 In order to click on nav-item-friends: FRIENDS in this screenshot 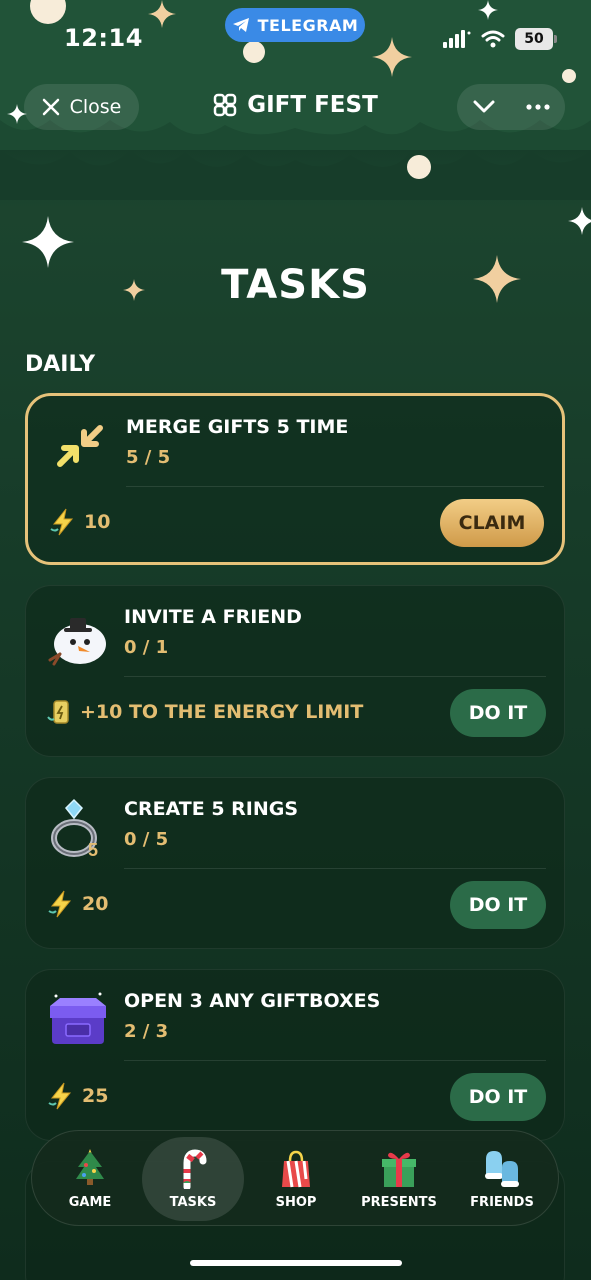, I will do `click(502, 1179)`.